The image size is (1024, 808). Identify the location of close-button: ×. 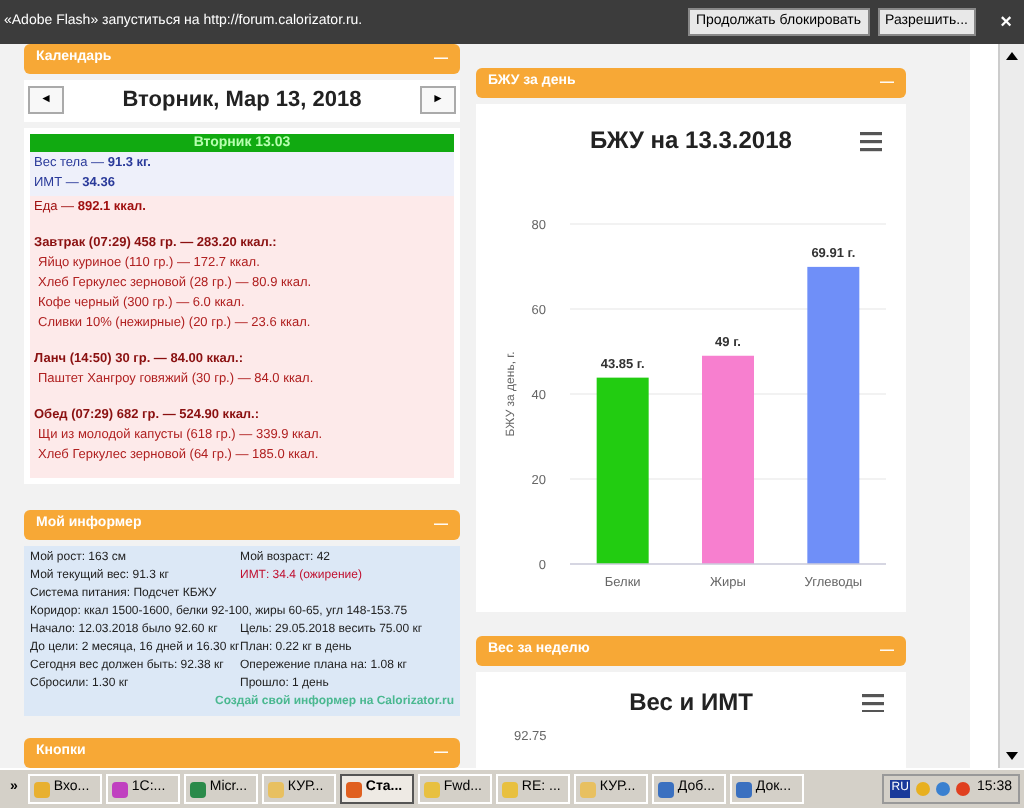
(1006, 22).